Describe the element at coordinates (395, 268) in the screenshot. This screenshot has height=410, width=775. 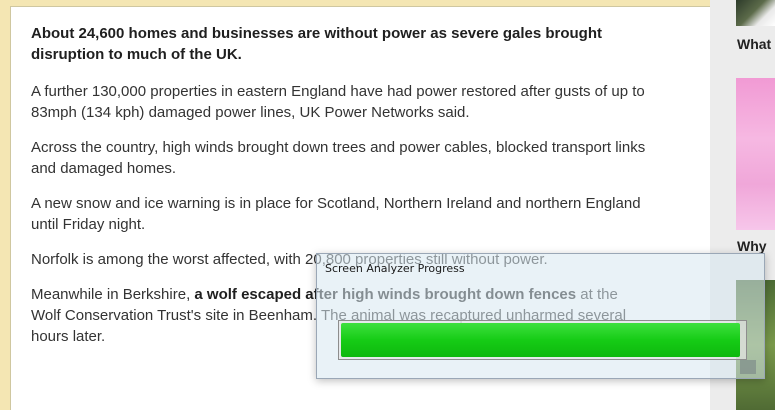
I see `dialog-title: Screen Analyzer Progress` at that location.